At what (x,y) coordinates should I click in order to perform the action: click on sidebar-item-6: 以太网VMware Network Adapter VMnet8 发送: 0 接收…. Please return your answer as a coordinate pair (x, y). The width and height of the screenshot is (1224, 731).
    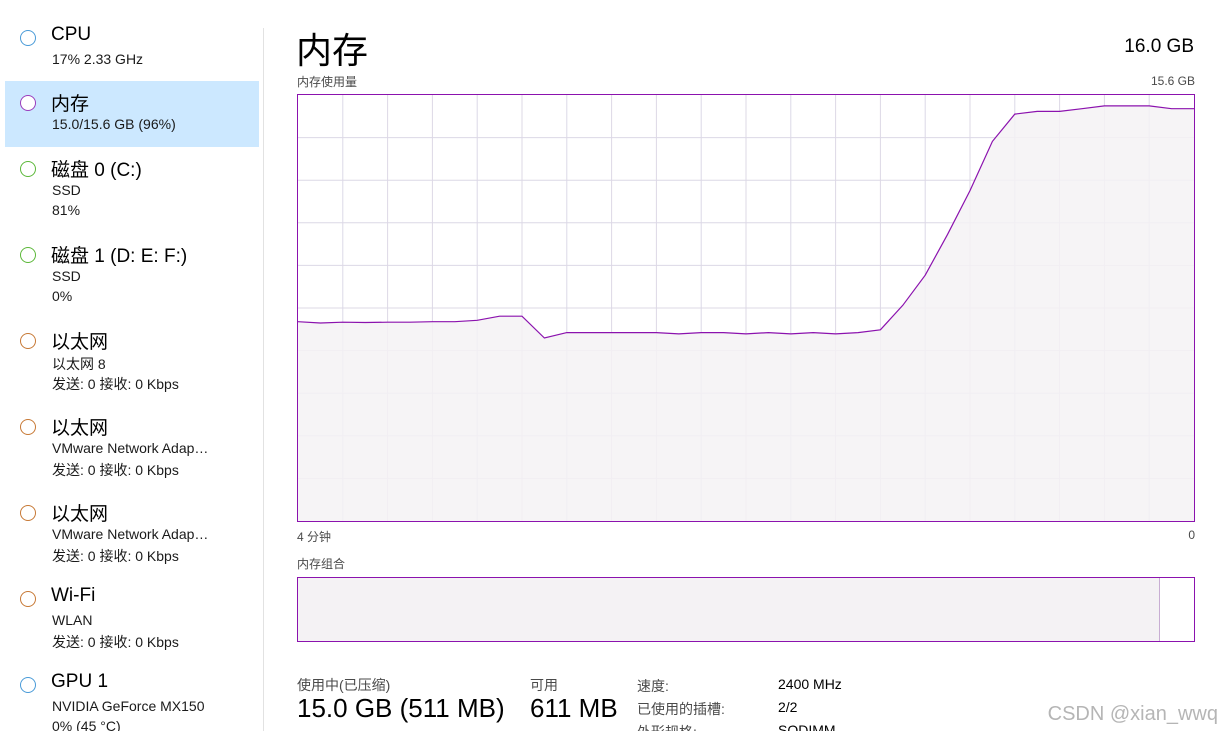
    Looking at the image, I should click on (132, 527).